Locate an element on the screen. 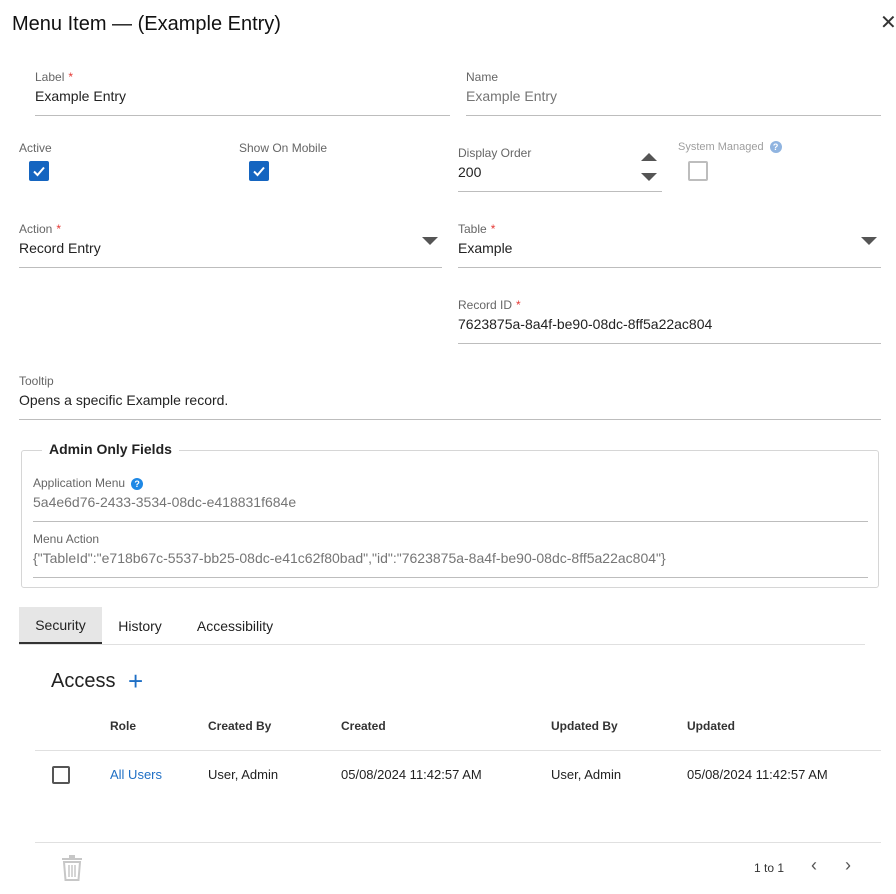 The image size is (896, 894). column-header-created: Created is located at coordinates (363, 726).